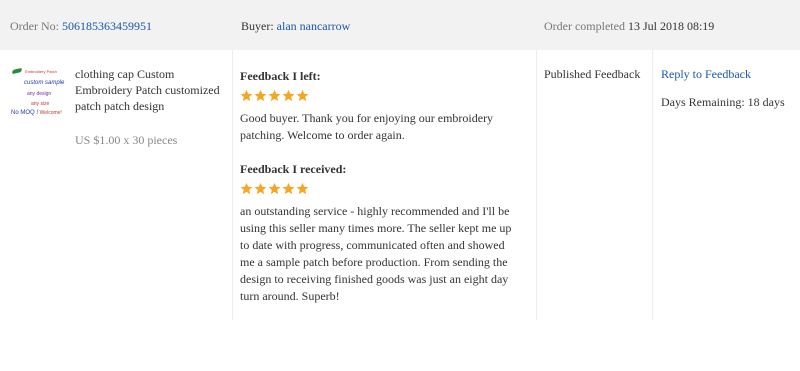 The width and height of the screenshot is (800, 371). Describe the element at coordinates (126, 140) in the screenshot. I see `product-price: US $1.00 x 30 pieces` at that location.